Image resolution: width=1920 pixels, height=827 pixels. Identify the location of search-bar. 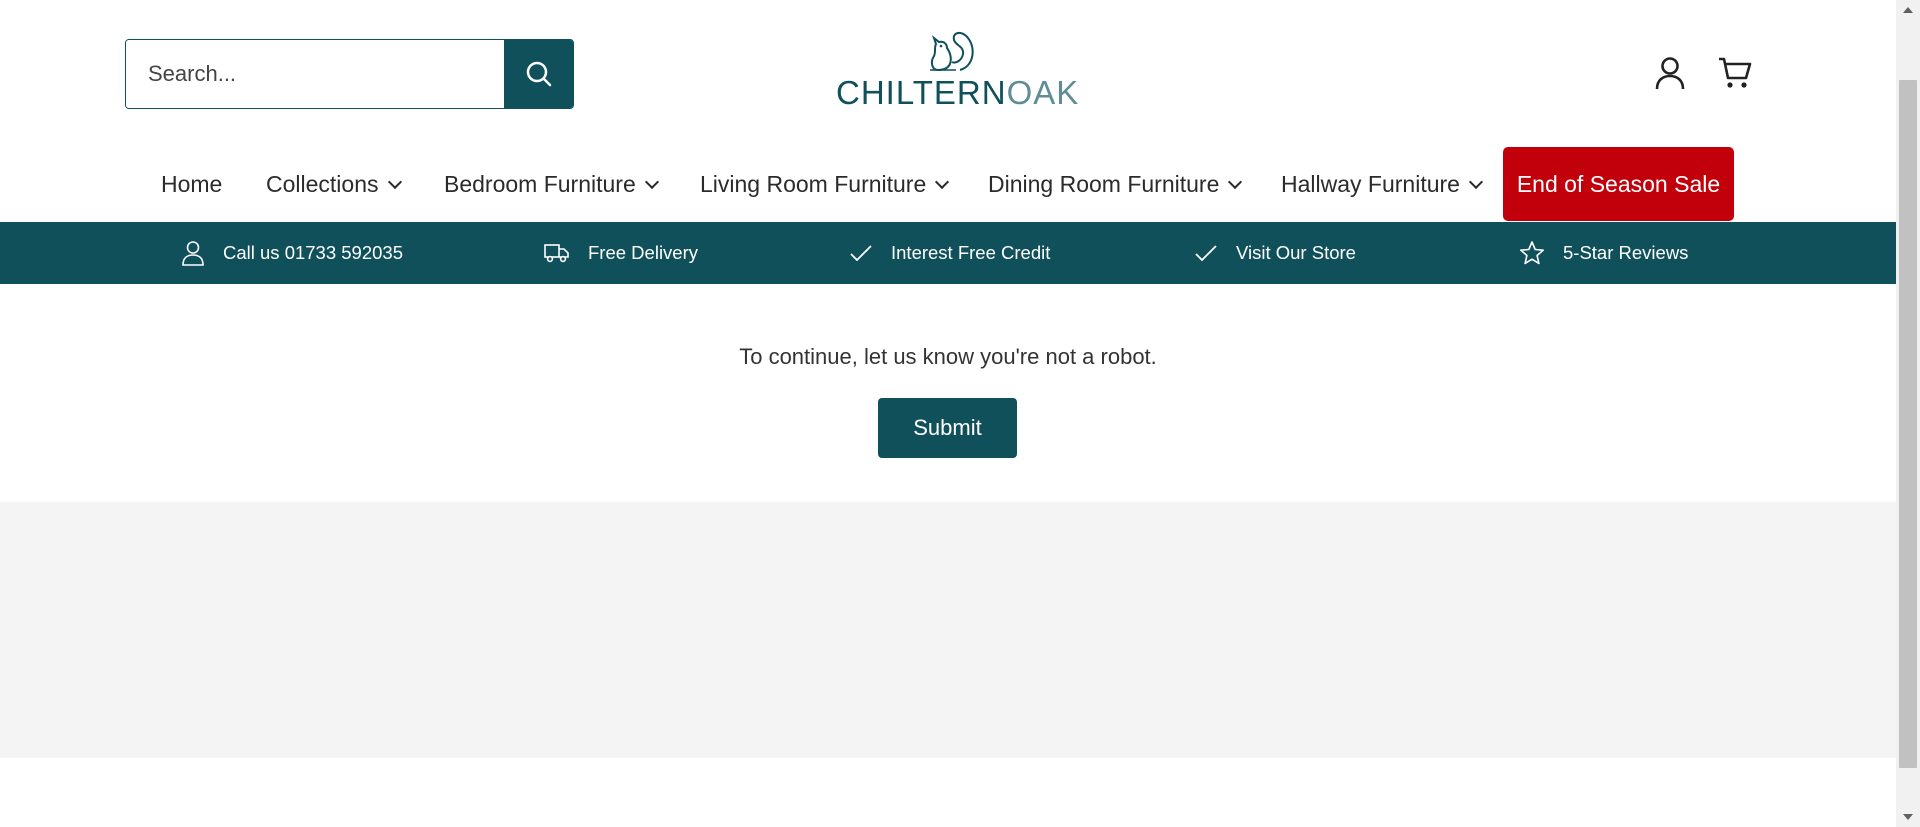
(349, 74).